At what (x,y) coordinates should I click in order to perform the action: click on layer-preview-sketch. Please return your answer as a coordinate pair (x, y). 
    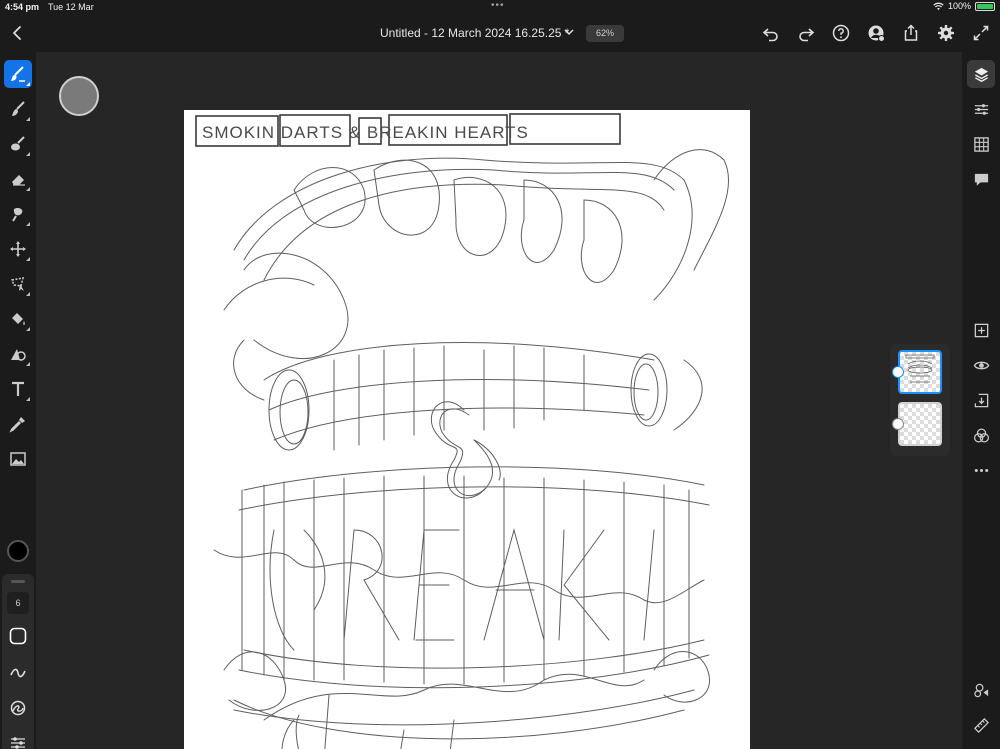
    Looking at the image, I should click on (920, 368).